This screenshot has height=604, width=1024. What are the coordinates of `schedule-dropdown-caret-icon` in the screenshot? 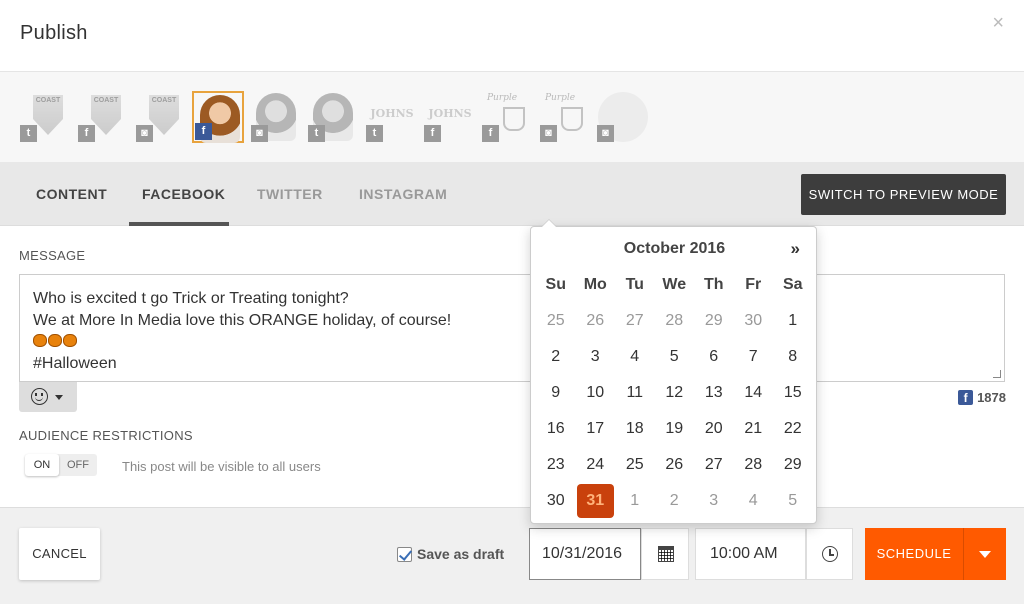 It's located at (984, 554).